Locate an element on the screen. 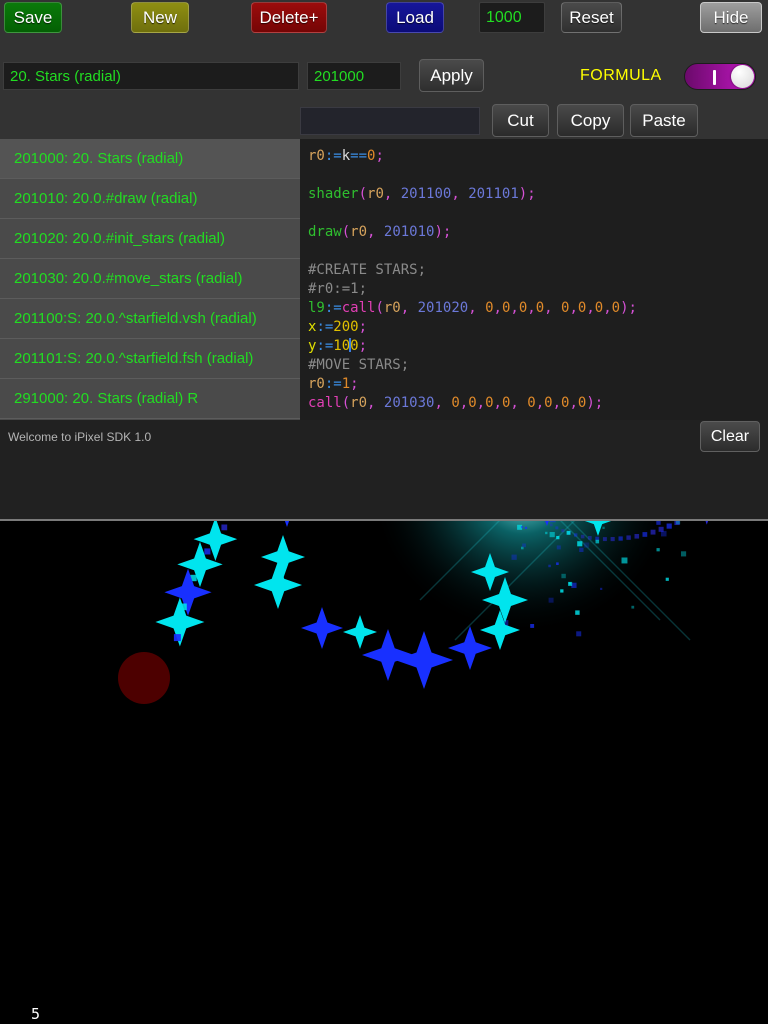 The image size is (768, 1024). list-item-label: 201030: 20.0.#move_stars (radial) is located at coordinates (128, 278).